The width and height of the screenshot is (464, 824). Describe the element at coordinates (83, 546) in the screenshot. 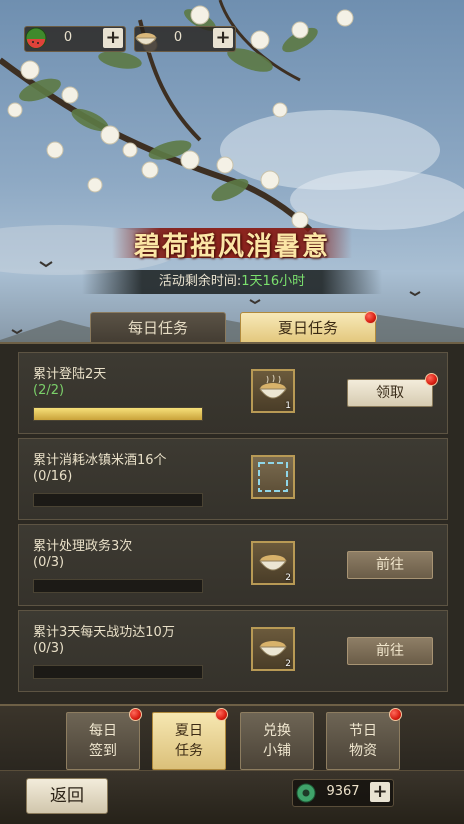

I see `task-name: 累计处理政务3次` at that location.